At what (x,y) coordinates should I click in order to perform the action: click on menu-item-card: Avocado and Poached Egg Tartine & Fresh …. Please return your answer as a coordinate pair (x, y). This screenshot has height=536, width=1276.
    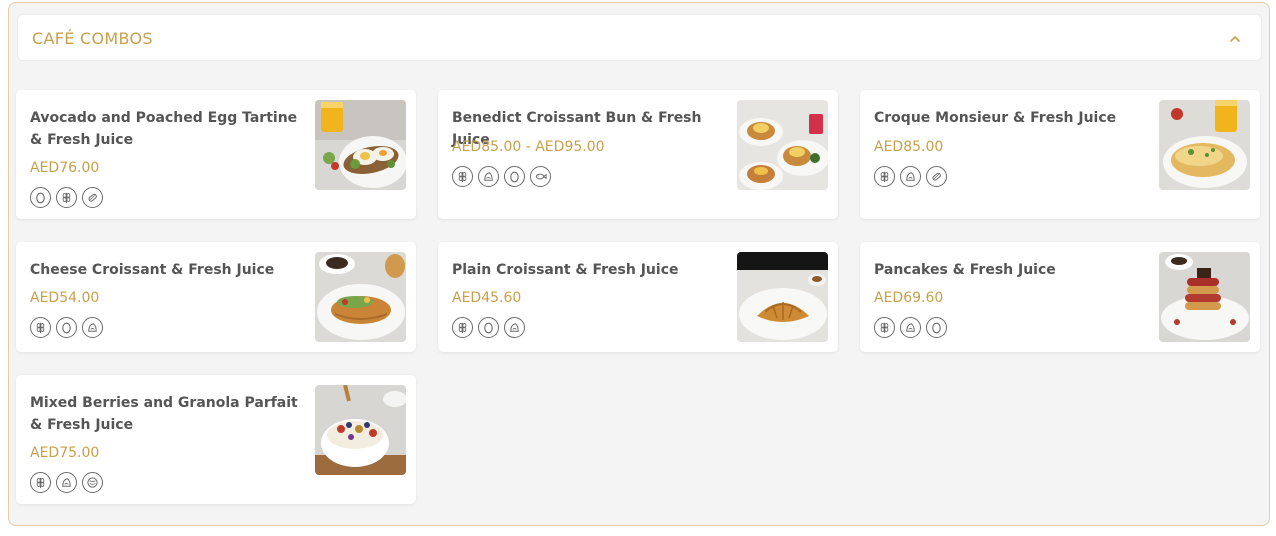
    Looking at the image, I should click on (216, 154).